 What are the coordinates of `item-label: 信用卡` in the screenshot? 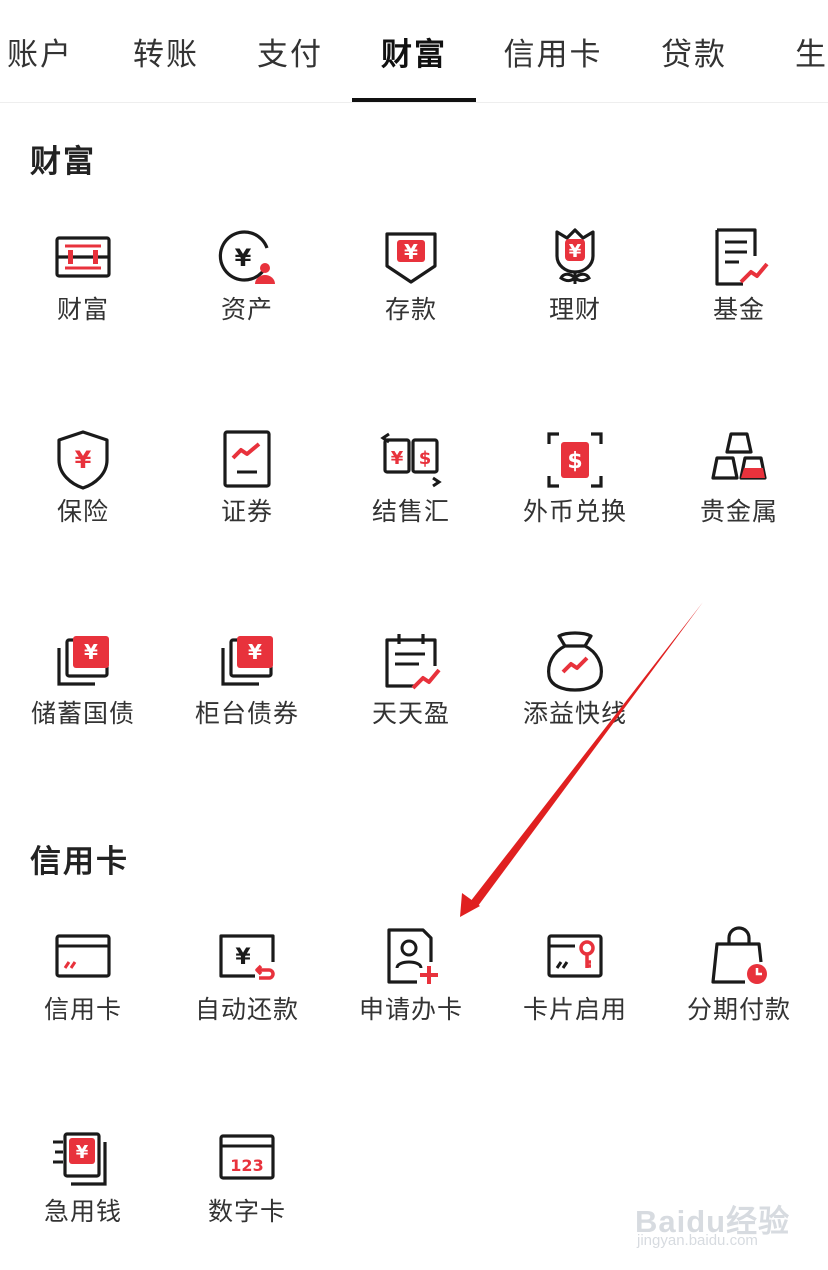 It's located at (82, 1009).